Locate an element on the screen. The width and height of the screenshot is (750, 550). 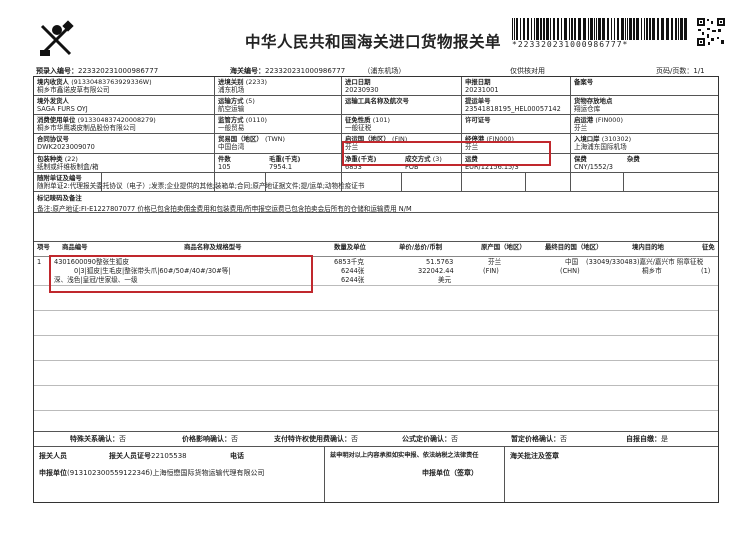
self-pay-confirm: 自报自缴：是 is located at coordinates (647, 439).